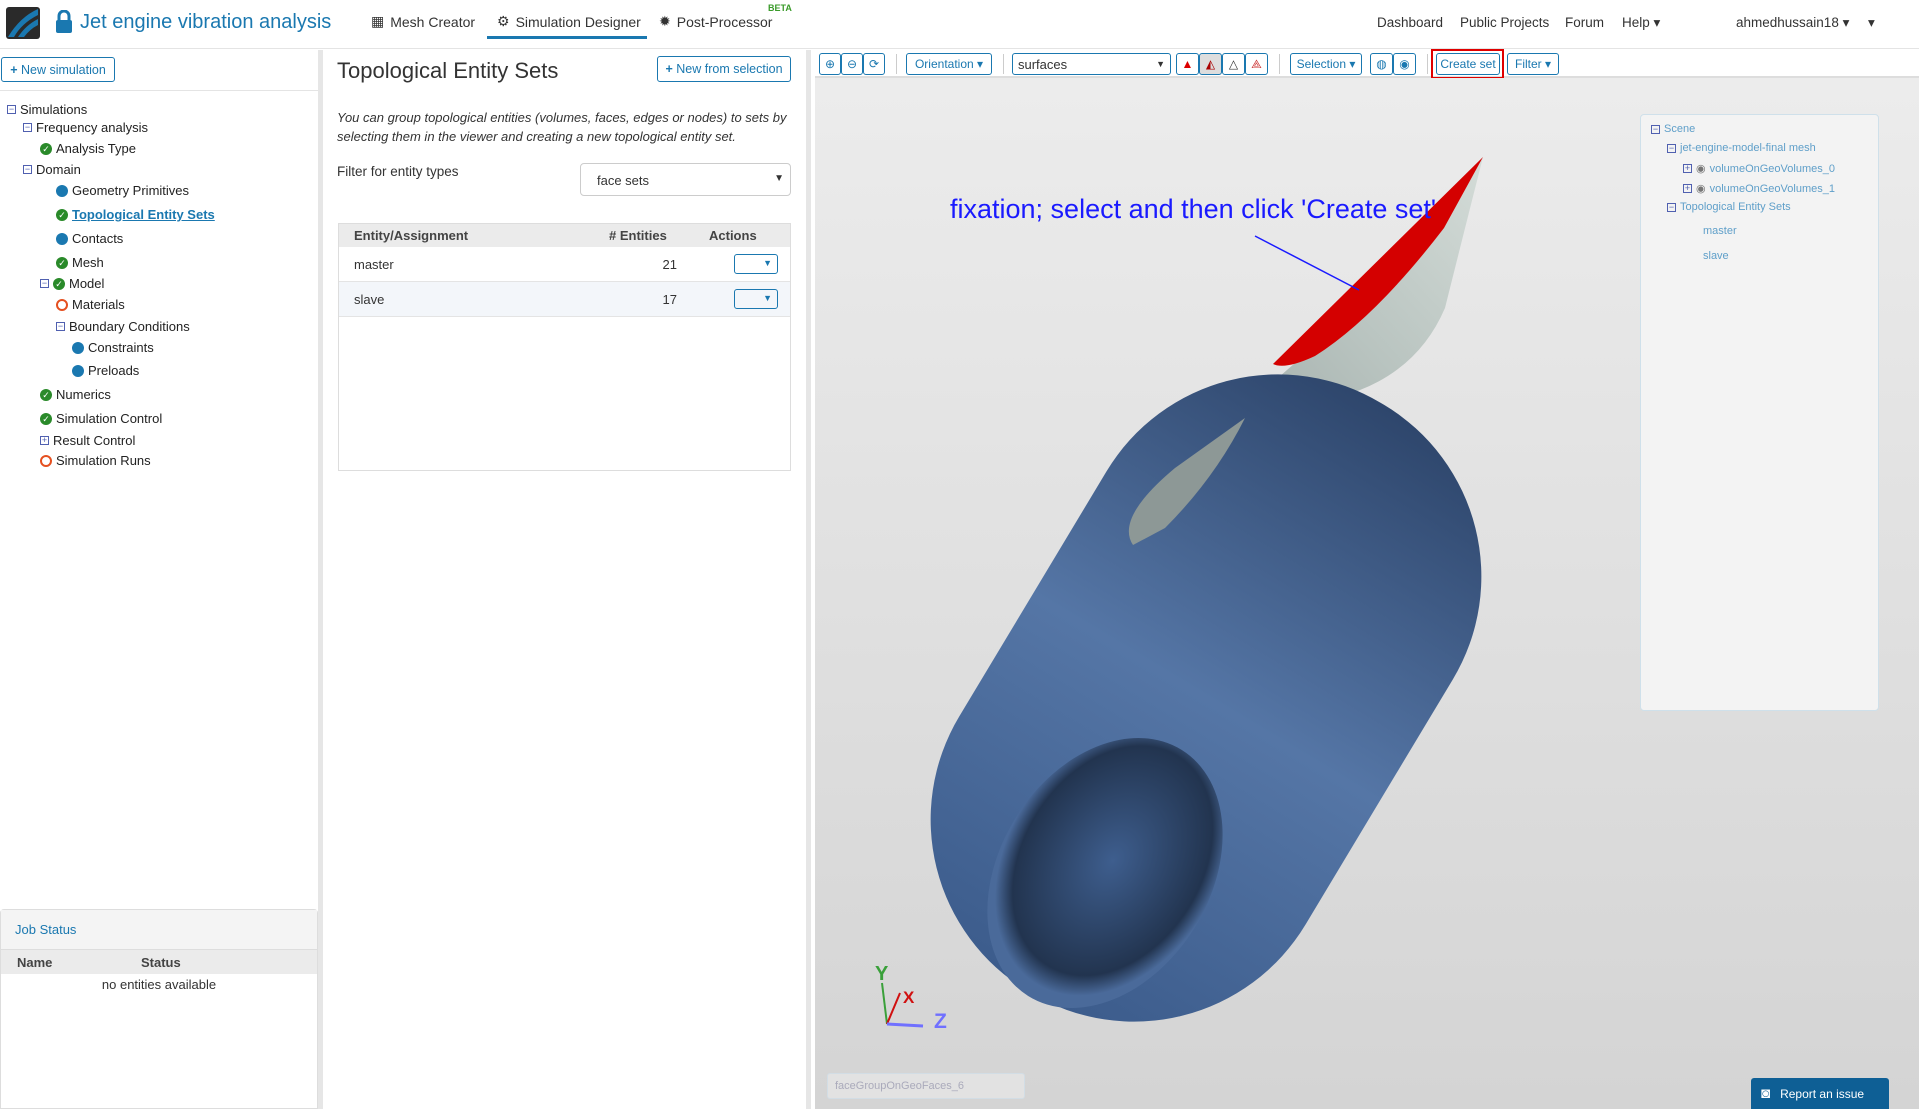  I want to click on tree-item: Simulation Runs, so click(95, 460).